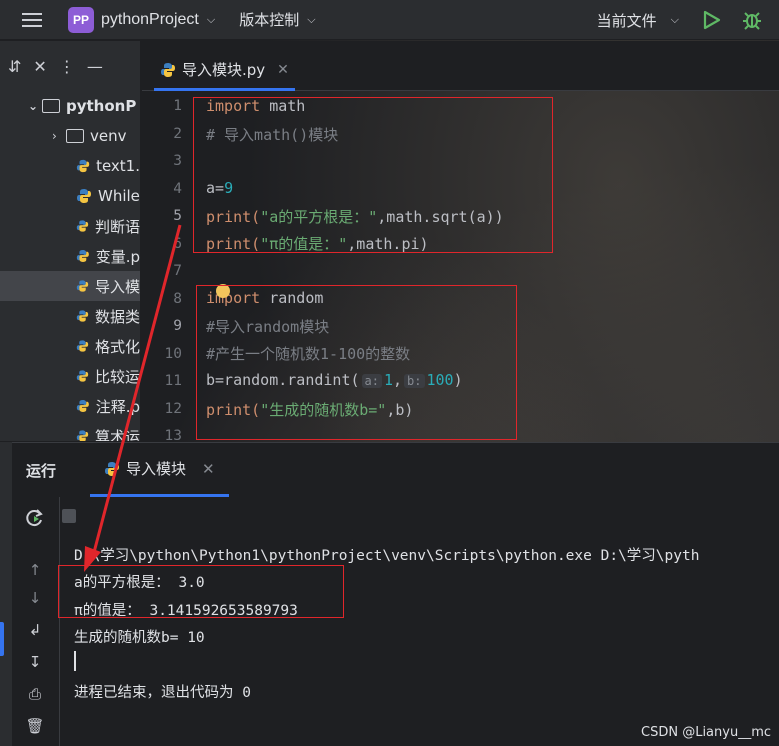 This screenshot has height=746, width=779. Describe the element at coordinates (706, 732) in the screenshot. I see `watermark: CSDN @Lianyu__mc` at that location.